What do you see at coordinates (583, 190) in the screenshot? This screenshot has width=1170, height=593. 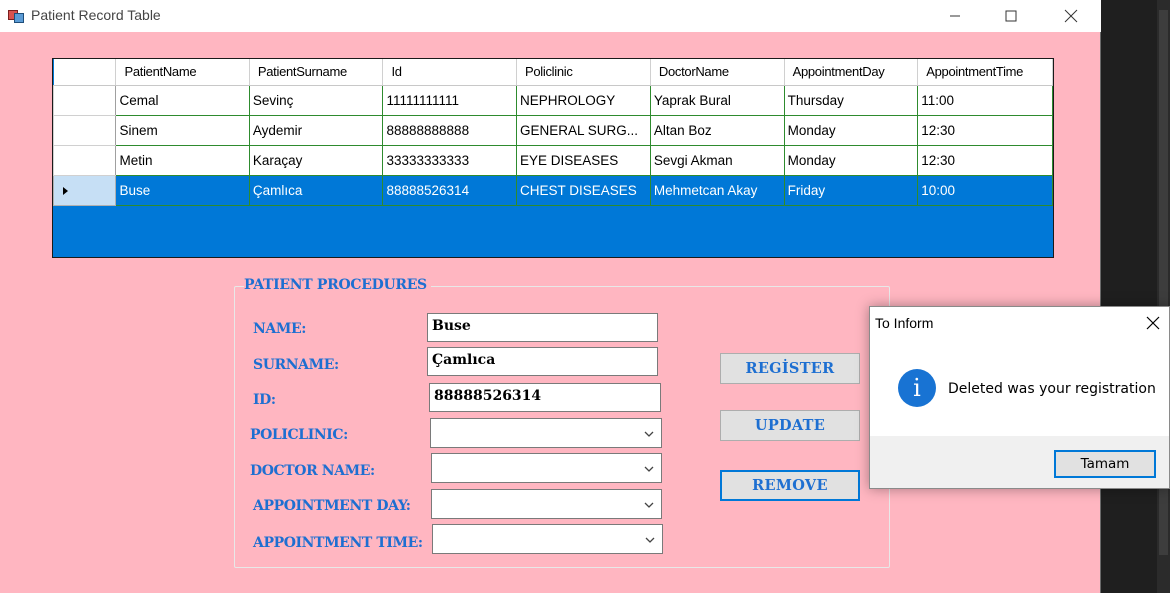 I see `table-cell: CHEST DISEASES` at bounding box center [583, 190].